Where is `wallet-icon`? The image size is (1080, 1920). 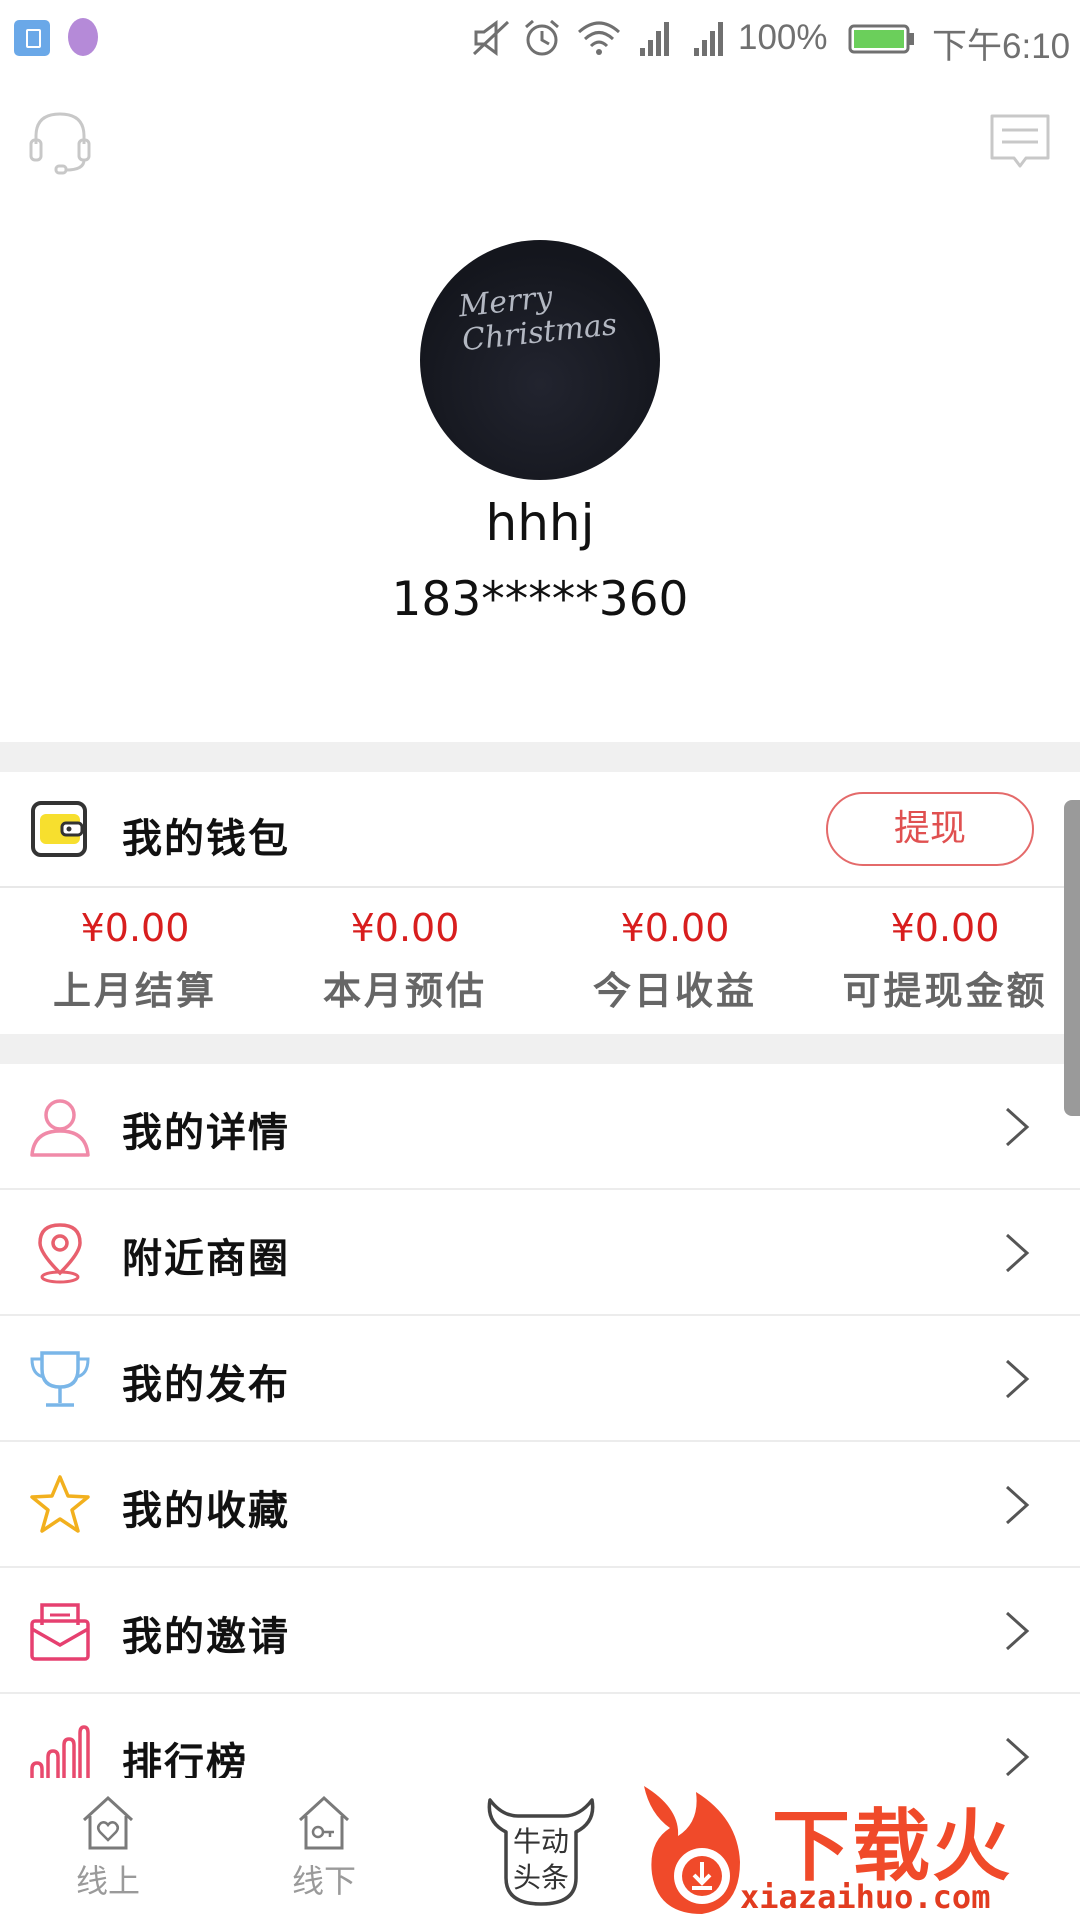
wallet-icon is located at coordinates (59, 829).